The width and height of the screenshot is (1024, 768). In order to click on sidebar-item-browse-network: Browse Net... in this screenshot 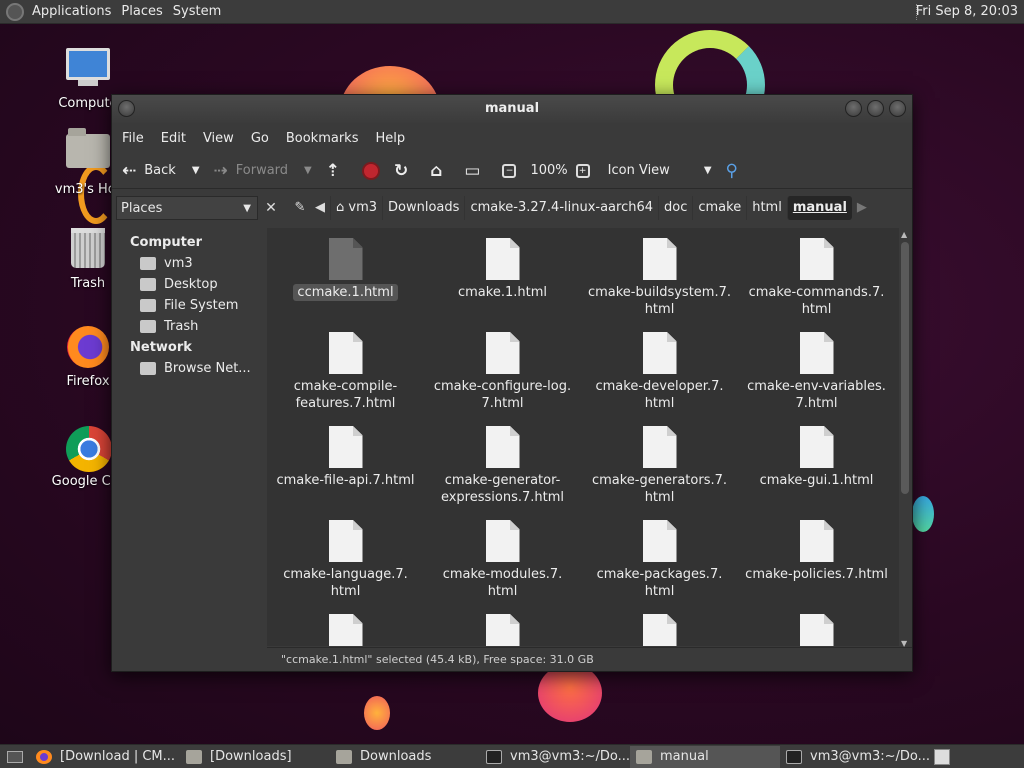, I will do `click(188, 368)`.